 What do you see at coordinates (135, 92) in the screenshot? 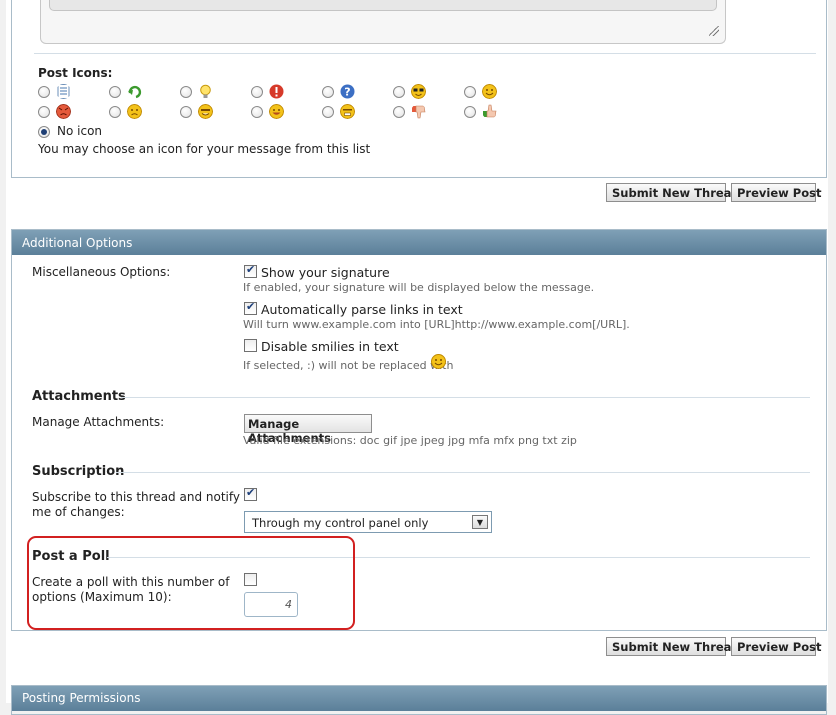
I see `arrow-icon` at bounding box center [135, 92].